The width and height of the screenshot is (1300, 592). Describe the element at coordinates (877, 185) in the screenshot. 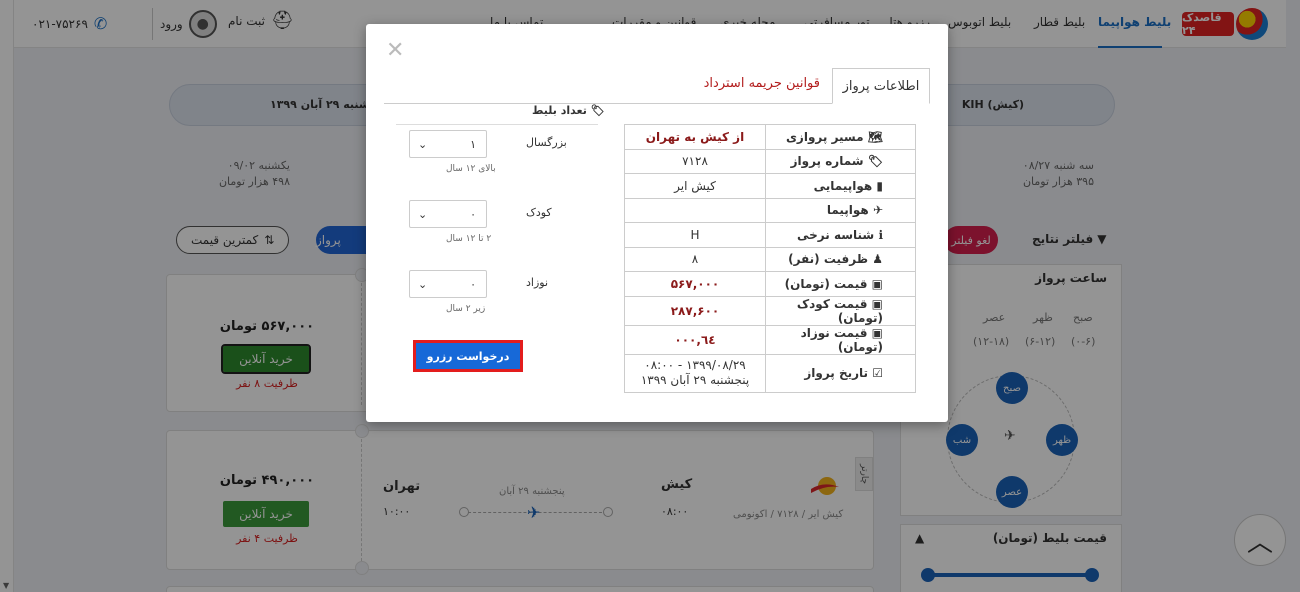

I see `building-icon: ▮` at that location.